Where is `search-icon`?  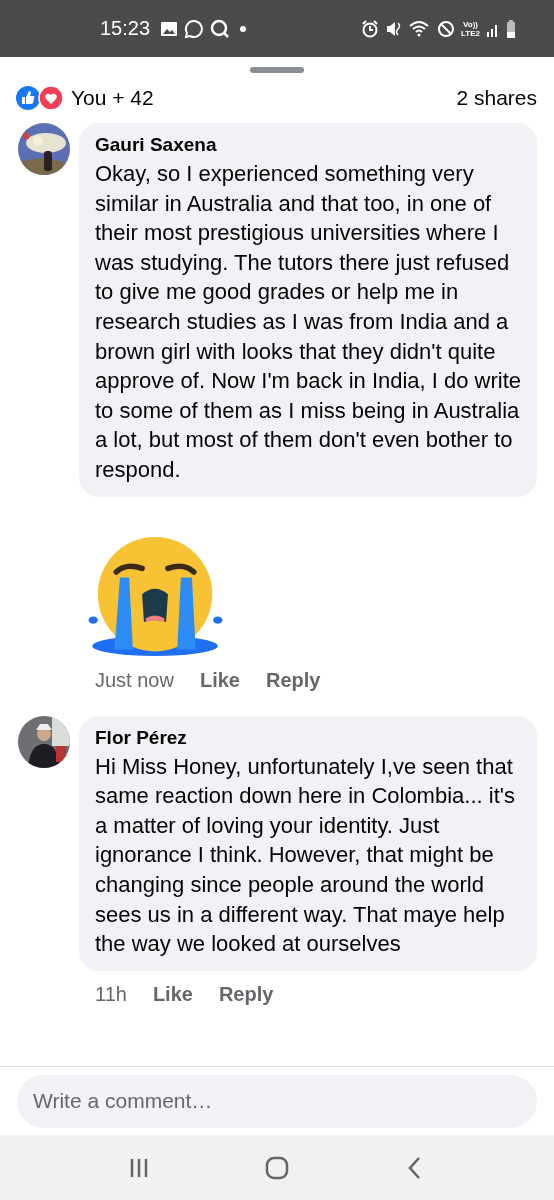
search-icon is located at coordinates (220, 28).